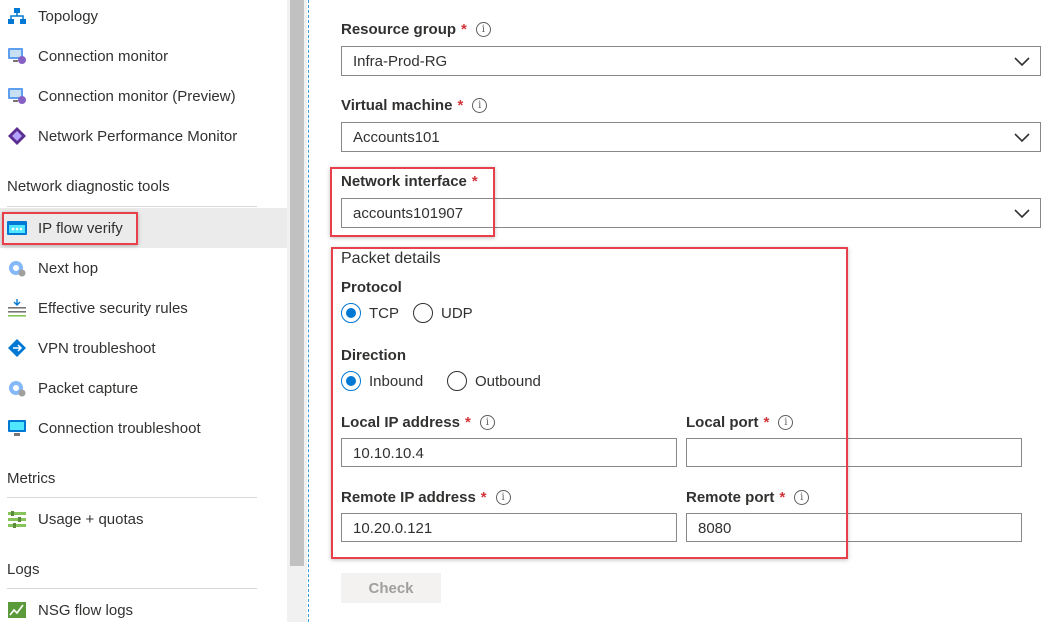  What do you see at coordinates (297, 283) in the screenshot?
I see `sidebar-scrollbar-thumb` at bounding box center [297, 283].